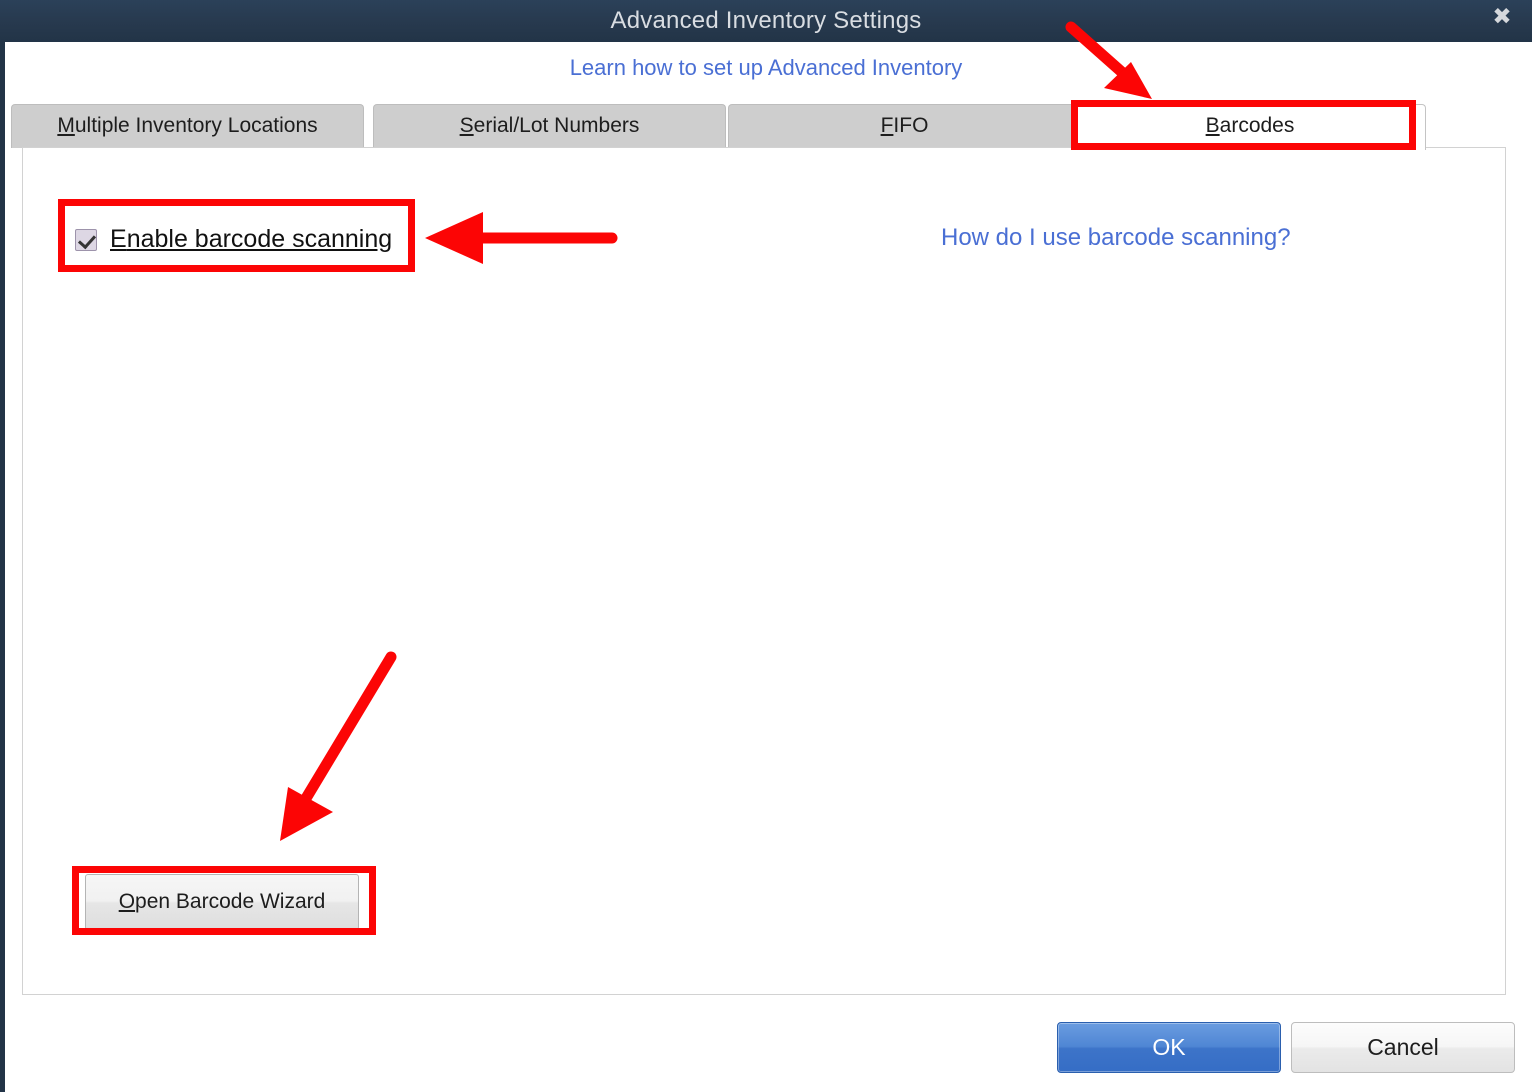 Image resolution: width=1532 pixels, height=1092 pixels. Describe the element at coordinates (230, 901) in the screenshot. I see `button-label: pen Barcode Wizard` at that location.